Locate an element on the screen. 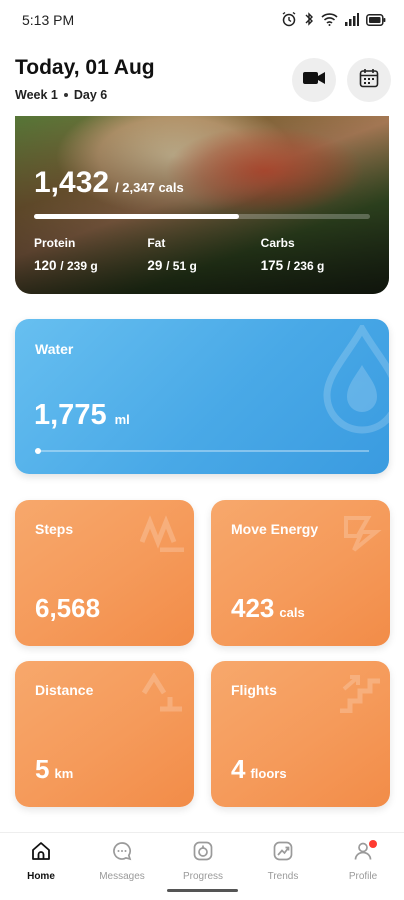 The height and width of the screenshot is (900, 404). calories-consumed: 1,432 is located at coordinates (72, 182).